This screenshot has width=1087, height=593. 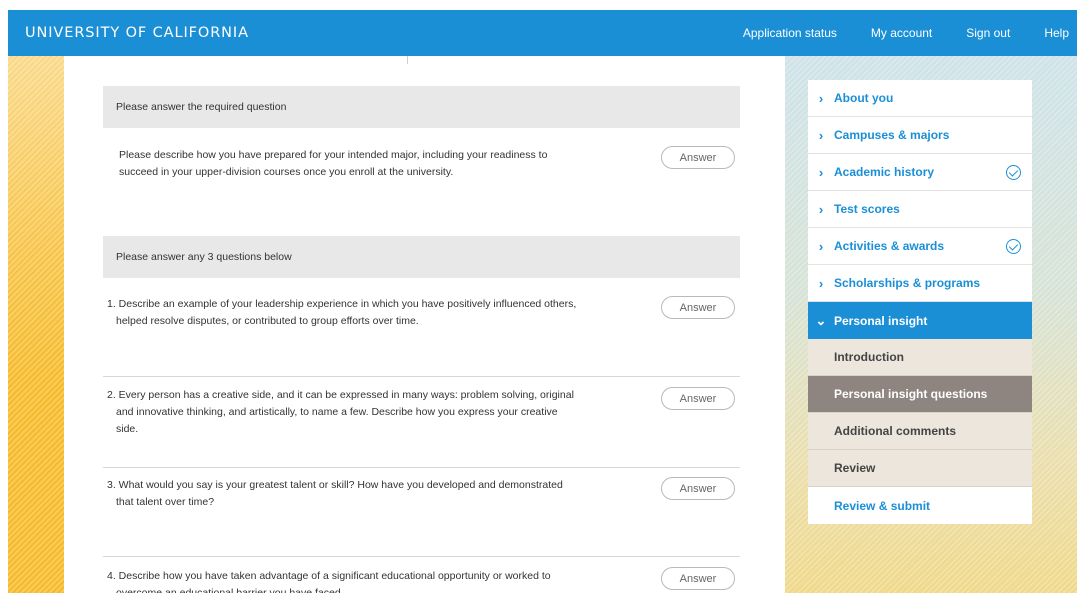 What do you see at coordinates (920, 431) in the screenshot?
I see `sidebar-subitem-additional-comments: Additional comments` at bounding box center [920, 431].